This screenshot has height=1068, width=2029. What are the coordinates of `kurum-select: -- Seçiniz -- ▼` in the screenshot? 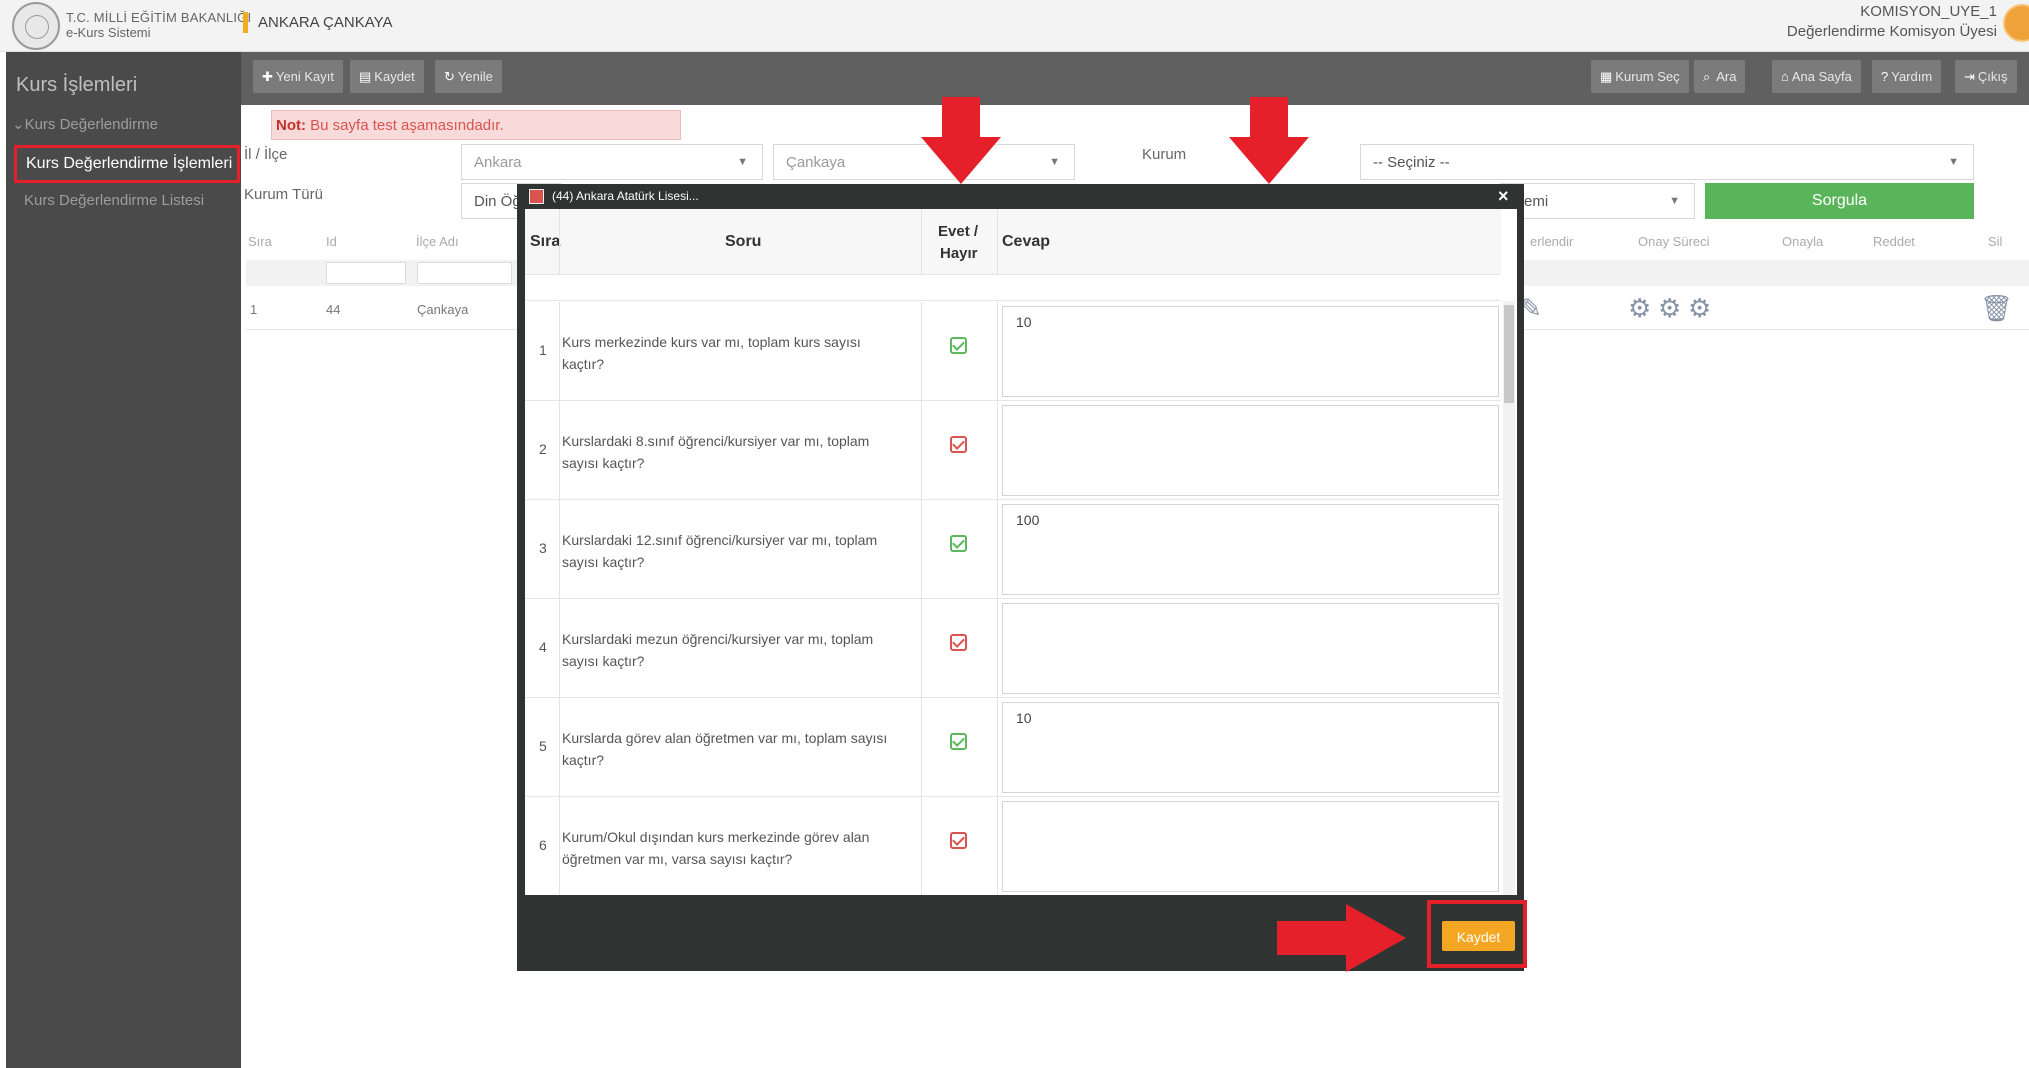 It's located at (1667, 162).